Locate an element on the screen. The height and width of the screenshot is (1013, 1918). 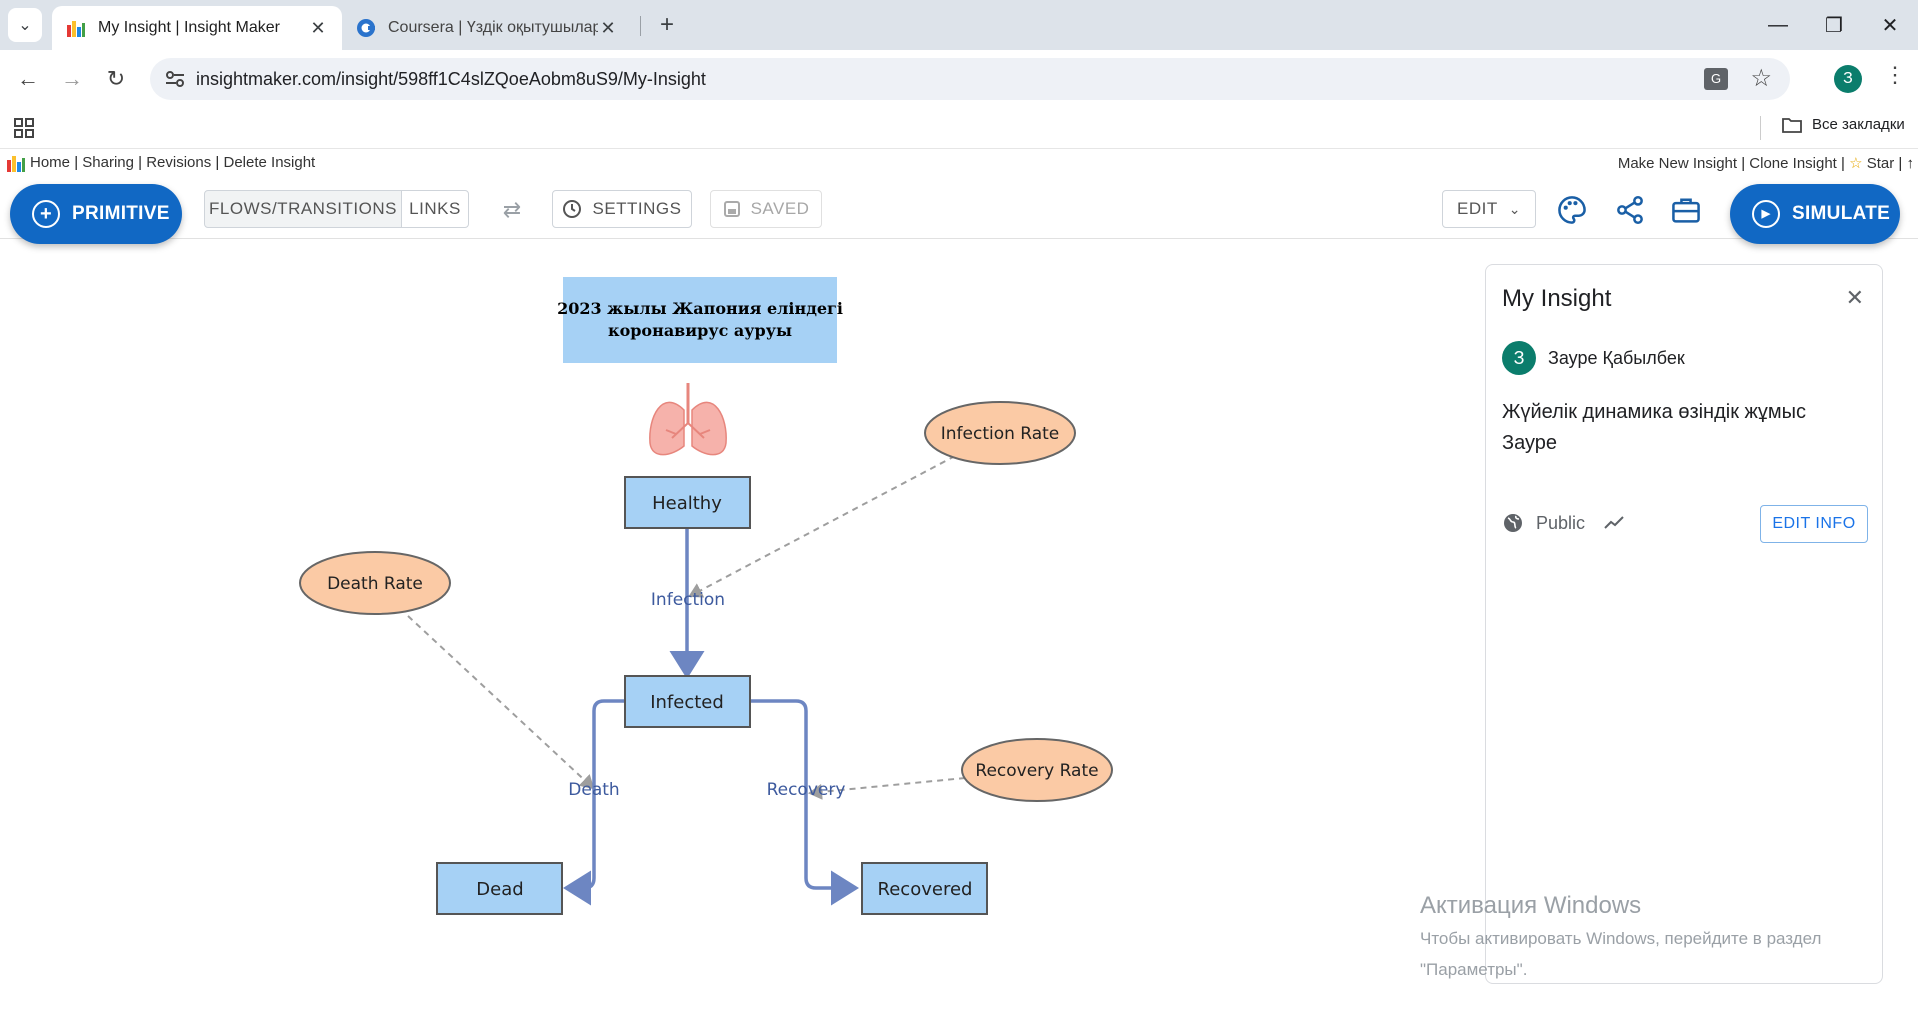
simulate-button: ▶ SIMULATE is located at coordinates (1815, 214).